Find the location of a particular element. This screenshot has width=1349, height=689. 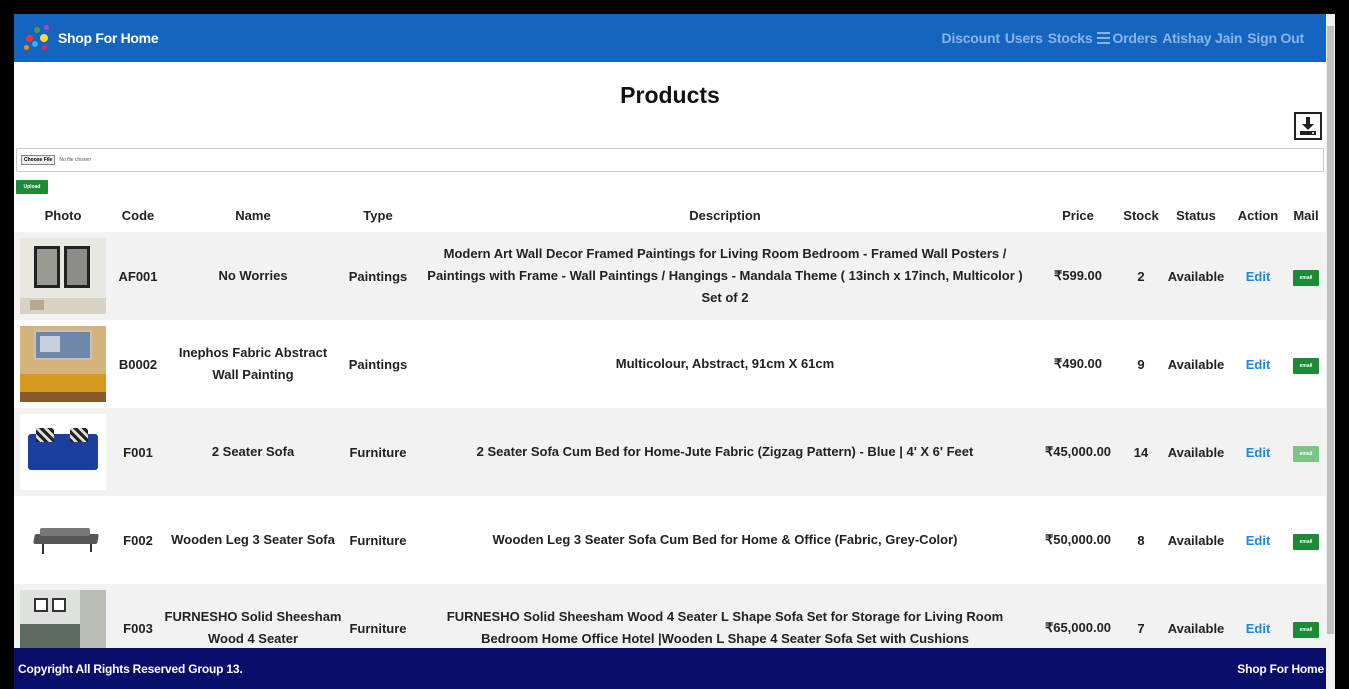

choose-file-button: Choose File is located at coordinates (38, 160).